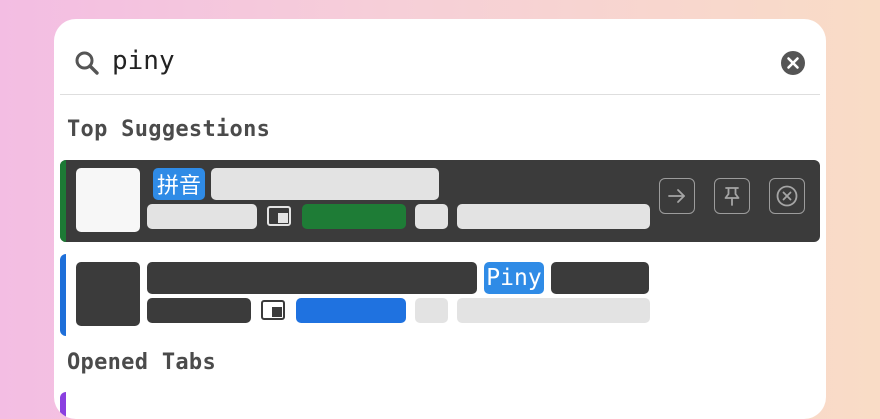 Image resolution: width=880 pixels, height=419 pixels. I want to click on close-button, so click(787, 196).